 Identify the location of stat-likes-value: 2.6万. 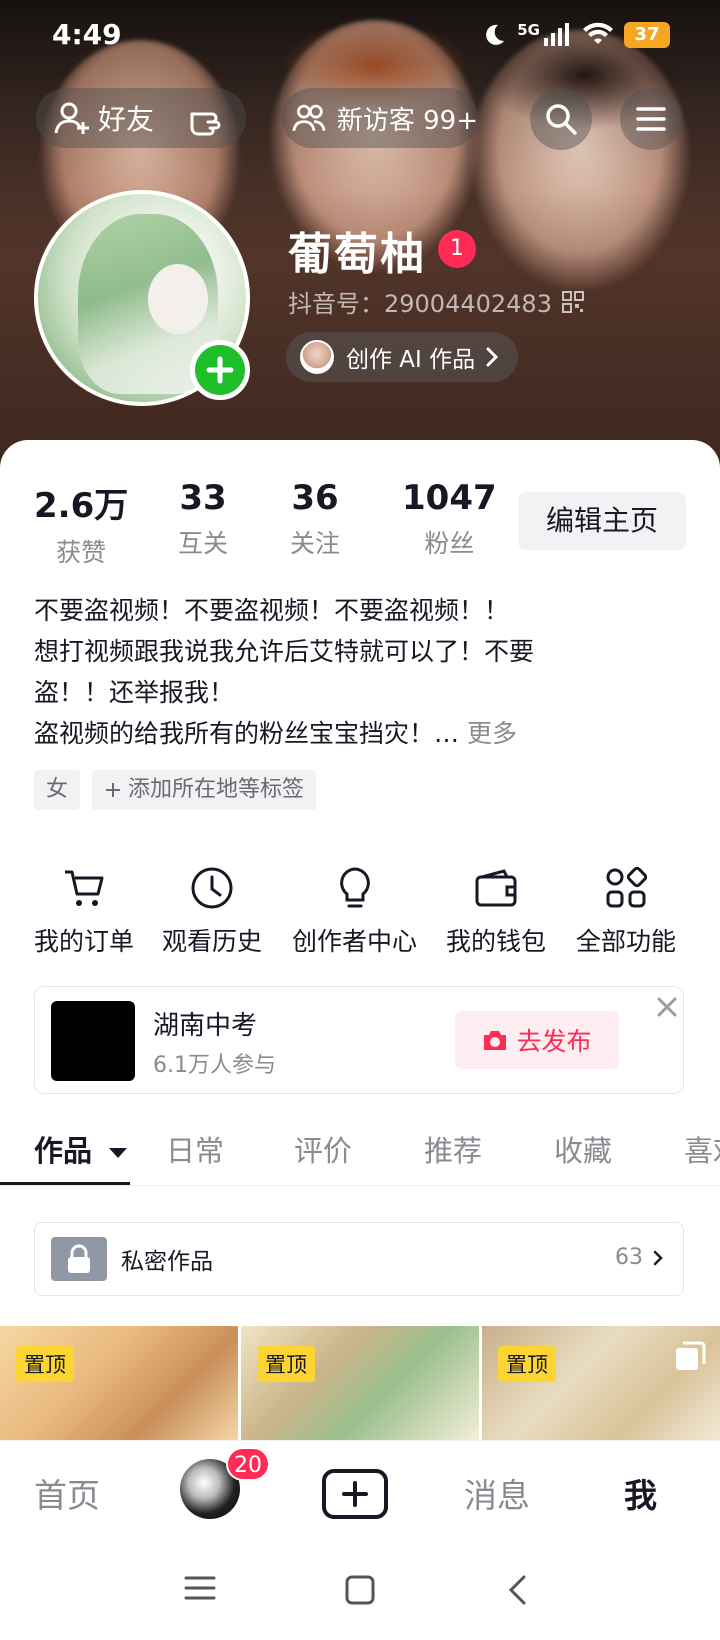
(81, 506).